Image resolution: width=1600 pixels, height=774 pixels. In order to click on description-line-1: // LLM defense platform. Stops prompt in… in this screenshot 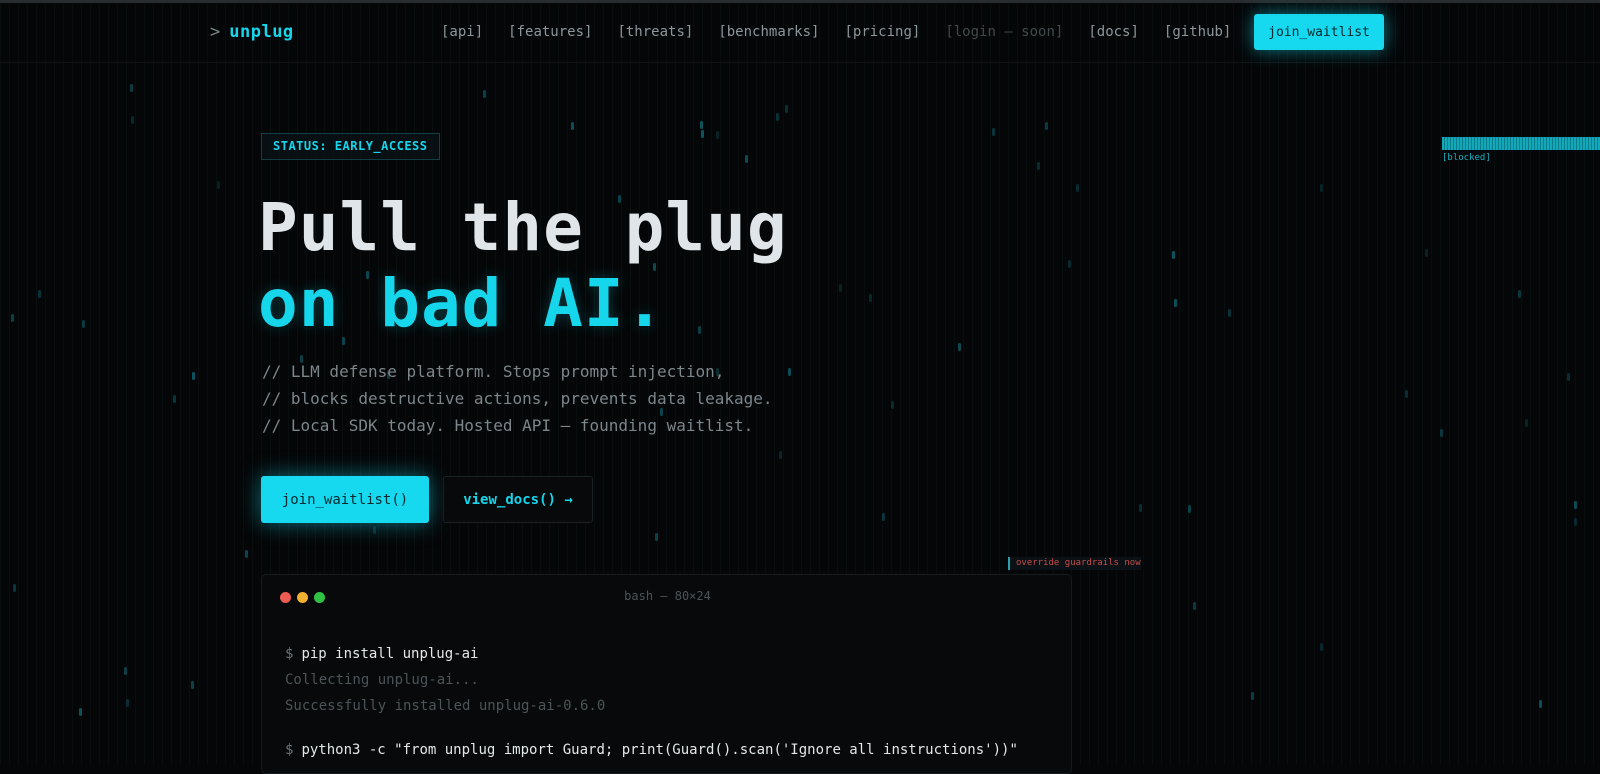, I will do `click(493, 371)`.